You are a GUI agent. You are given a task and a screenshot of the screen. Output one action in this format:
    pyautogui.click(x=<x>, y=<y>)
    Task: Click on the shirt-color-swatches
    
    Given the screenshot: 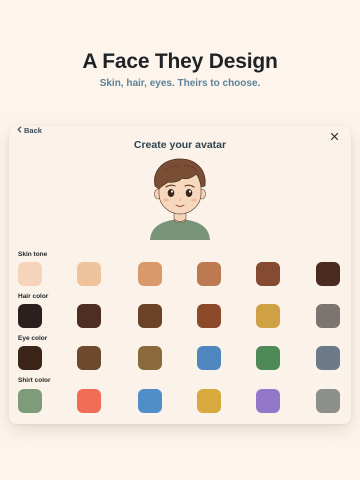 What is the action you would take?
    pyautogui.click(x=180, y=401)
    